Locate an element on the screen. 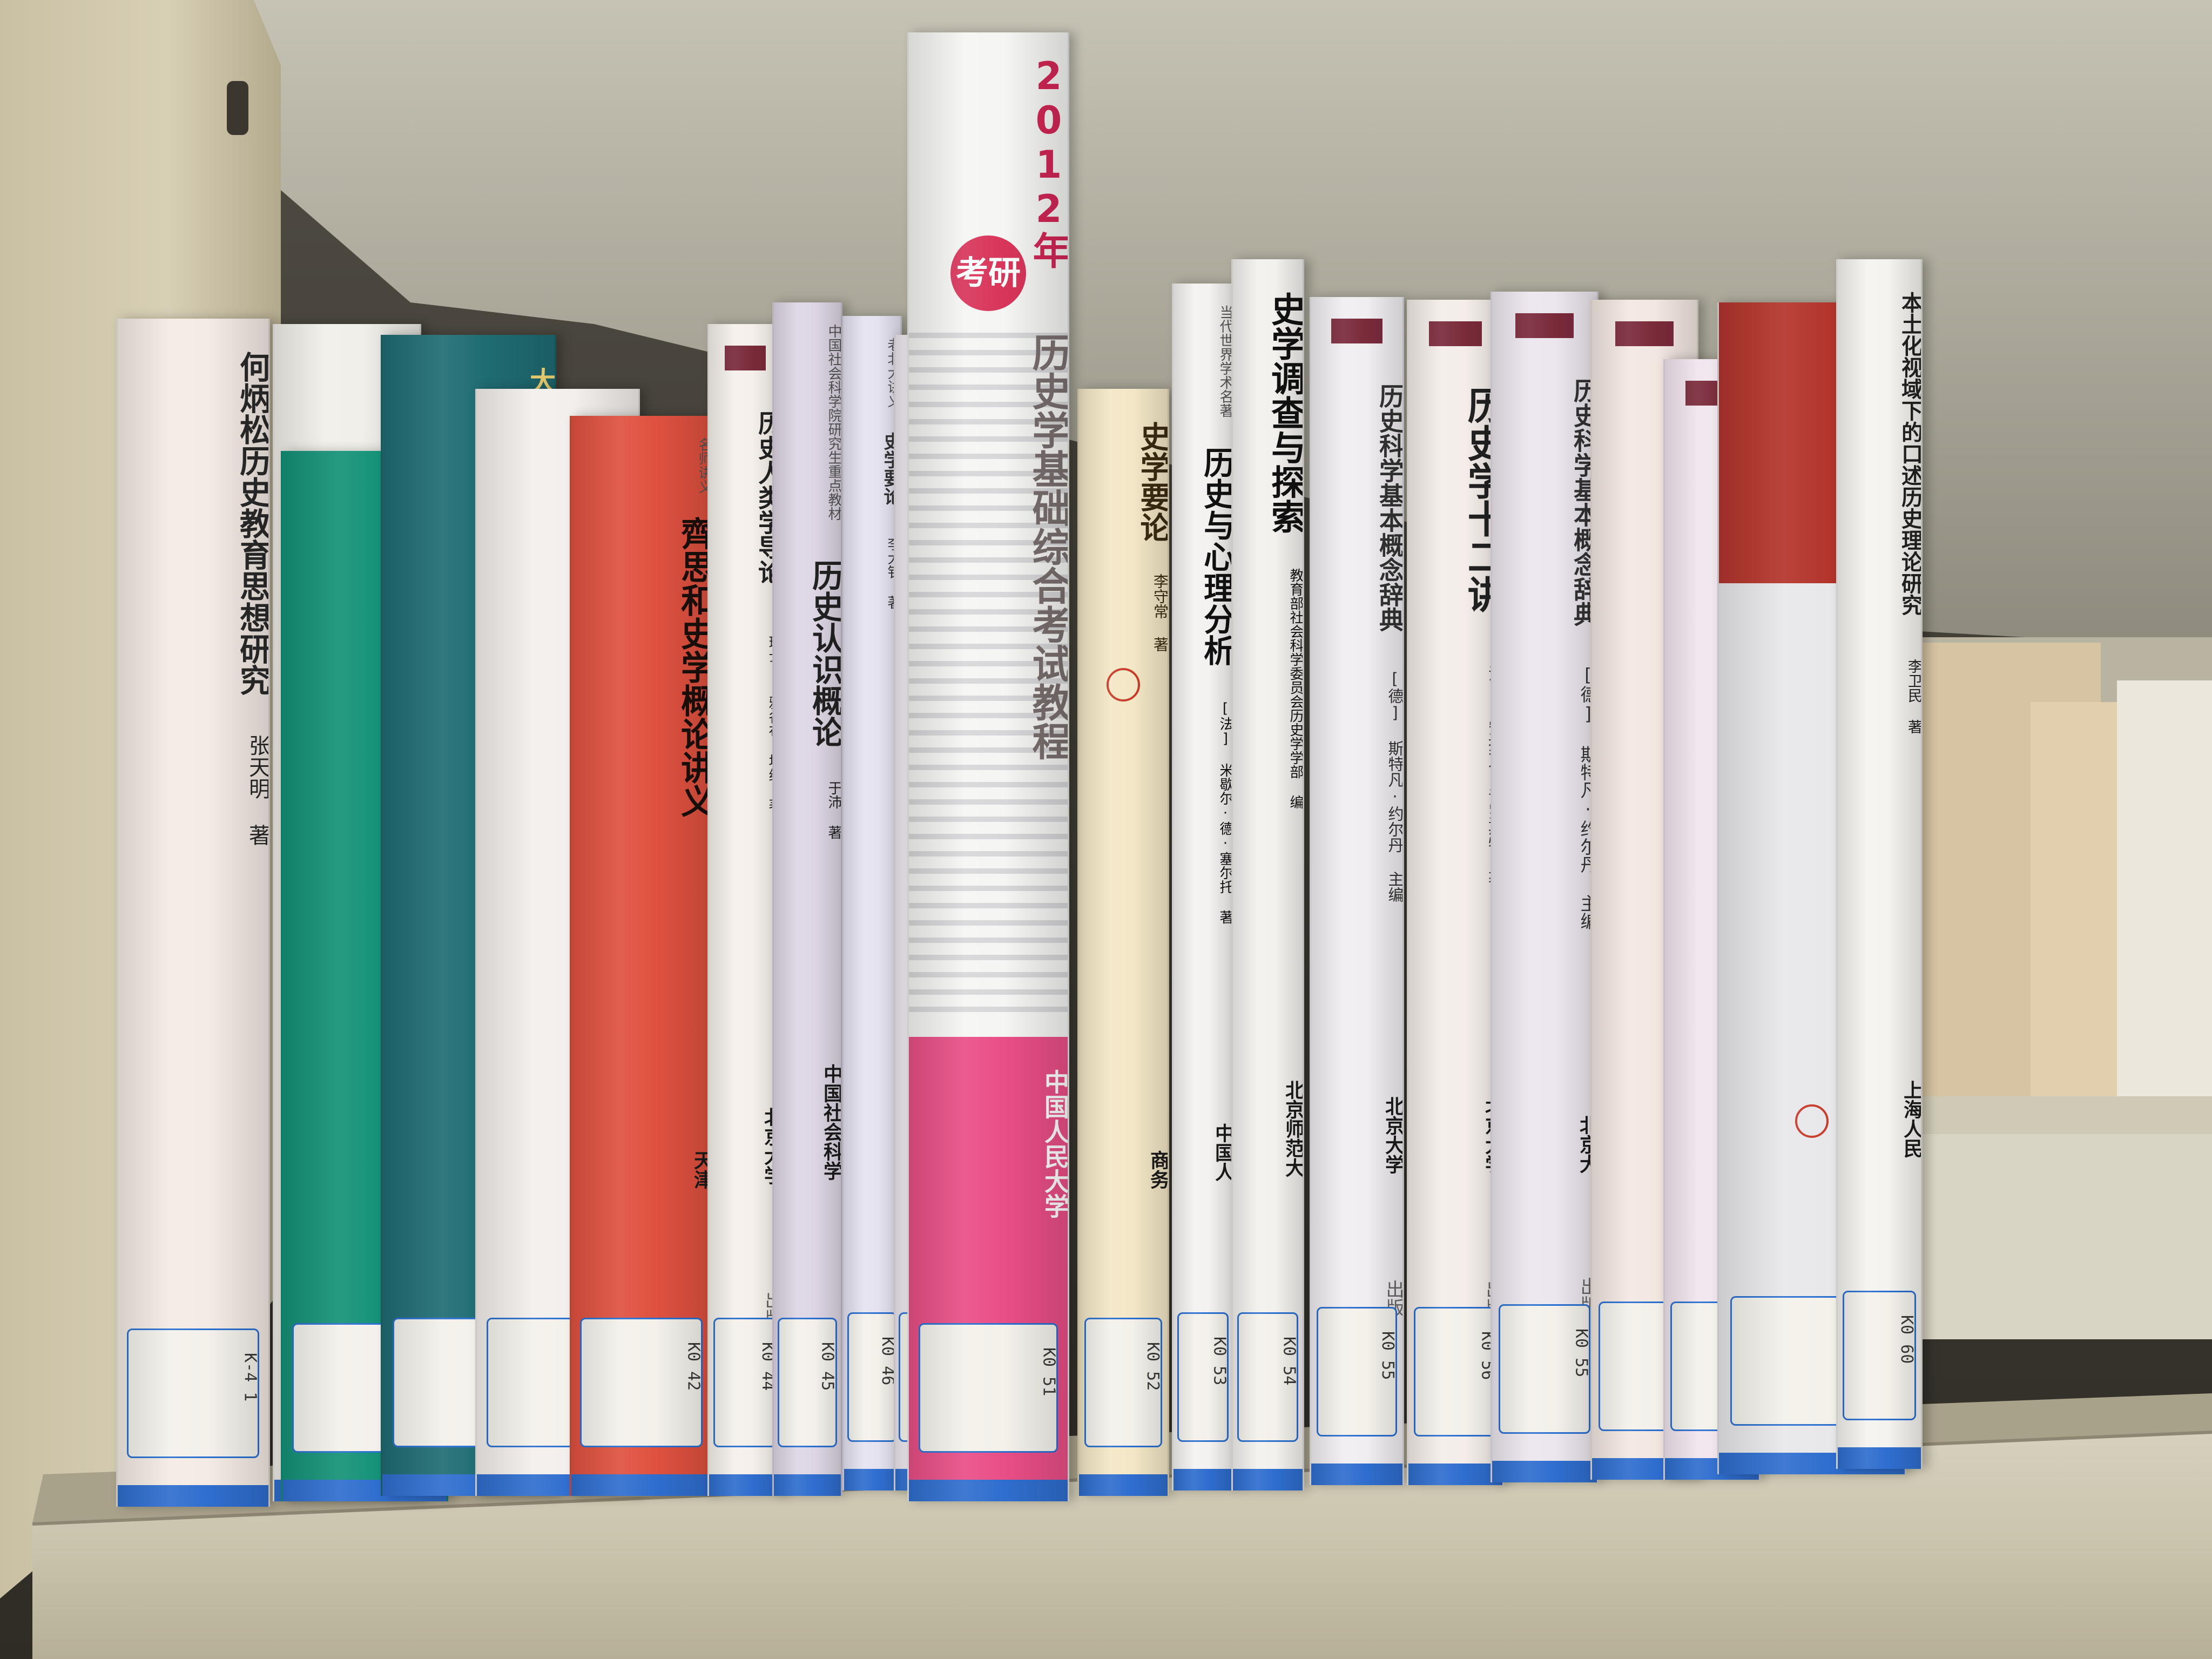 The width and height of the screenshot is (2212, 1659). book-spine: 本土化视域下的口述历史理论研究李卫民 著上海人民 K0 60 is located at coordinates (1879, 864).